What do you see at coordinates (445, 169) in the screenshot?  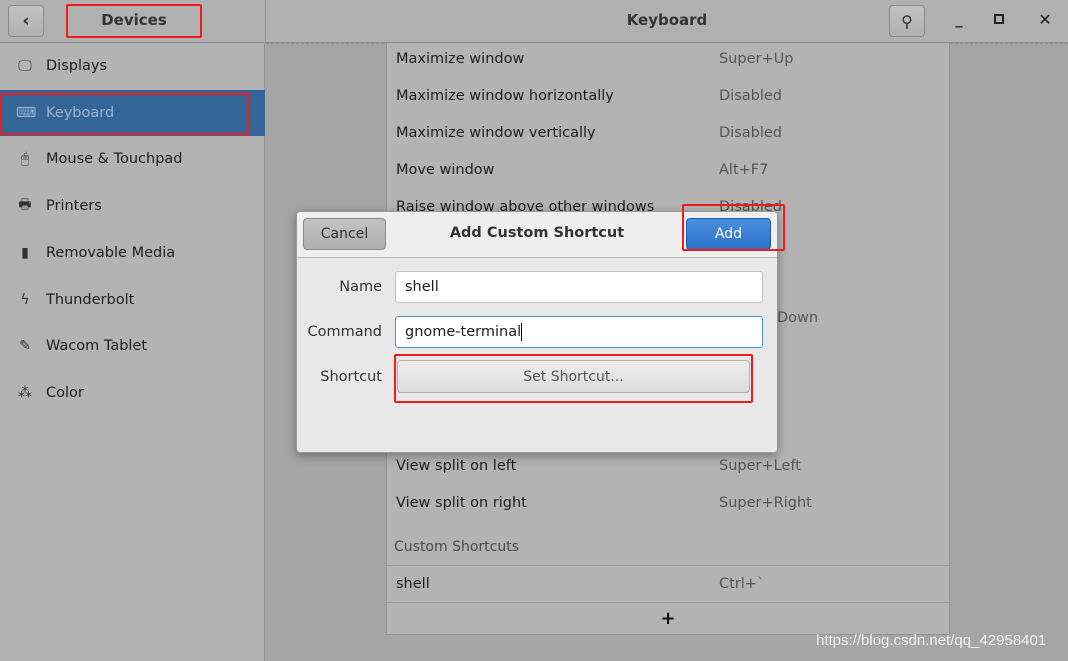 I see `shortcut-action: Move window` at bounding box center [445, 169].